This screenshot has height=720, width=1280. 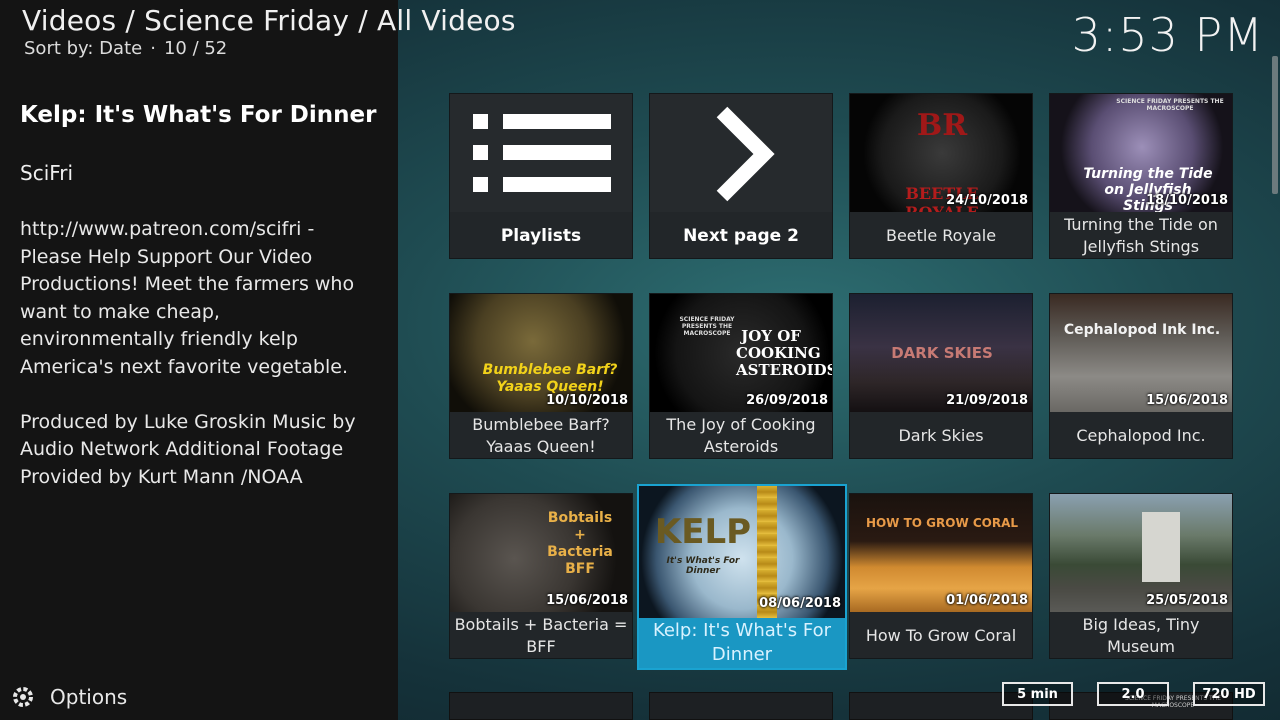 What do you see at coordinates (941, 376) in the screenshot?
I see `tile-video: DARK SKIES 21/09/2018 Dark Skies` at bounding box center [941, 376].